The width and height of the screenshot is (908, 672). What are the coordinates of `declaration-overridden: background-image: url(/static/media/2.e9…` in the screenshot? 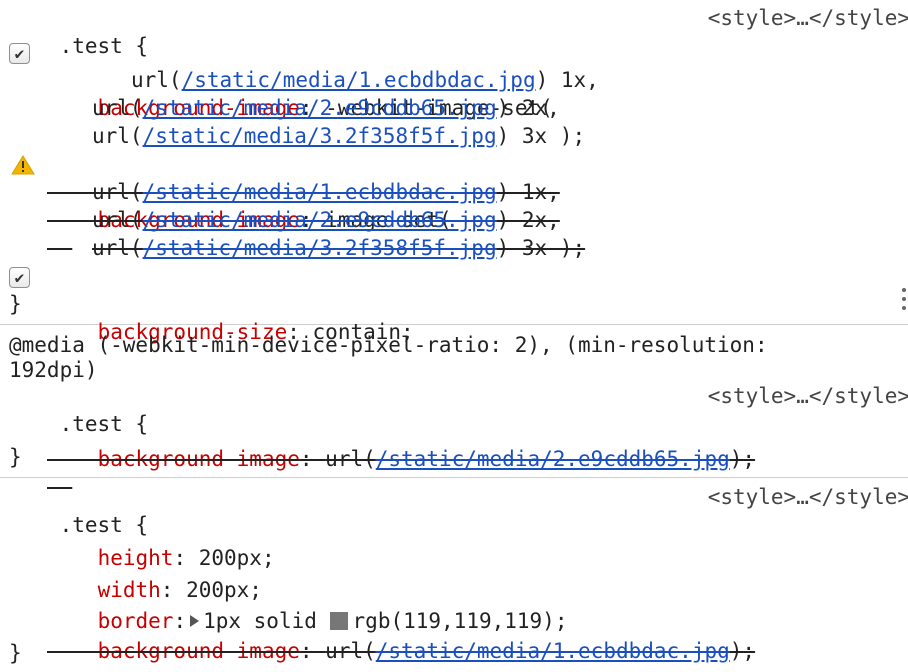 It's located at (426, 459).